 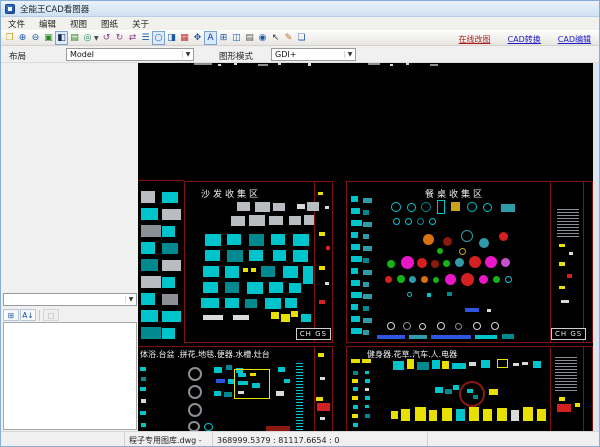 I want to click on annotate-icon: ✎, so click(x=288, y=38).